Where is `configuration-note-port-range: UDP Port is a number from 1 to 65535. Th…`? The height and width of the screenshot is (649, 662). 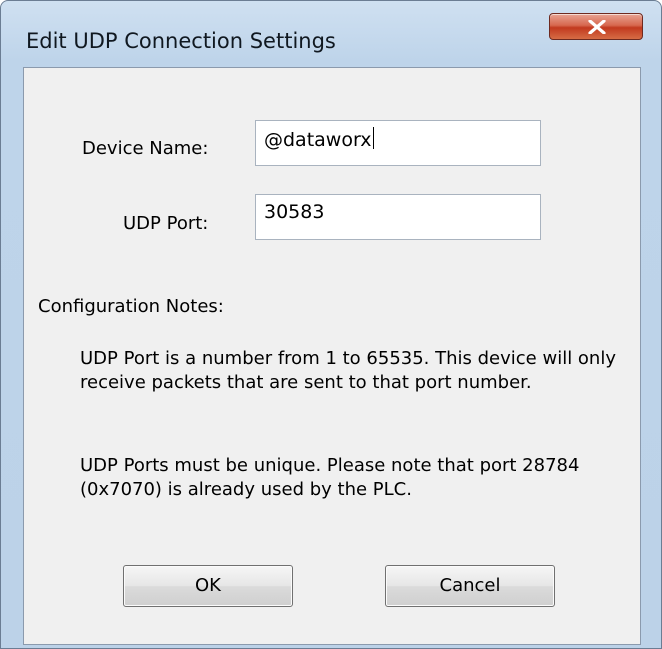
configuration-note-port-range: UDP Port is a number from 1 to 65535. Th… is located at coordinates (348, 370).